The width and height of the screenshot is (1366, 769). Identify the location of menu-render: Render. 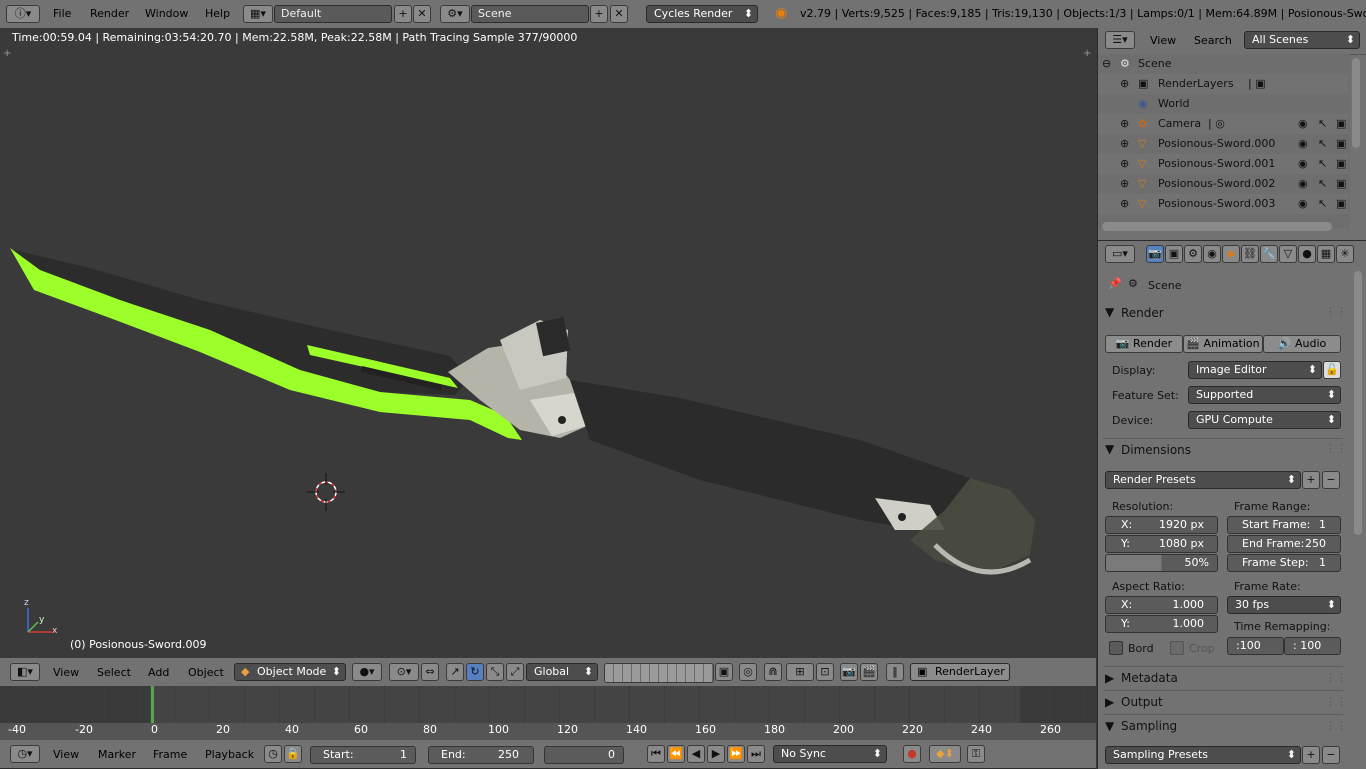
(109, 13).